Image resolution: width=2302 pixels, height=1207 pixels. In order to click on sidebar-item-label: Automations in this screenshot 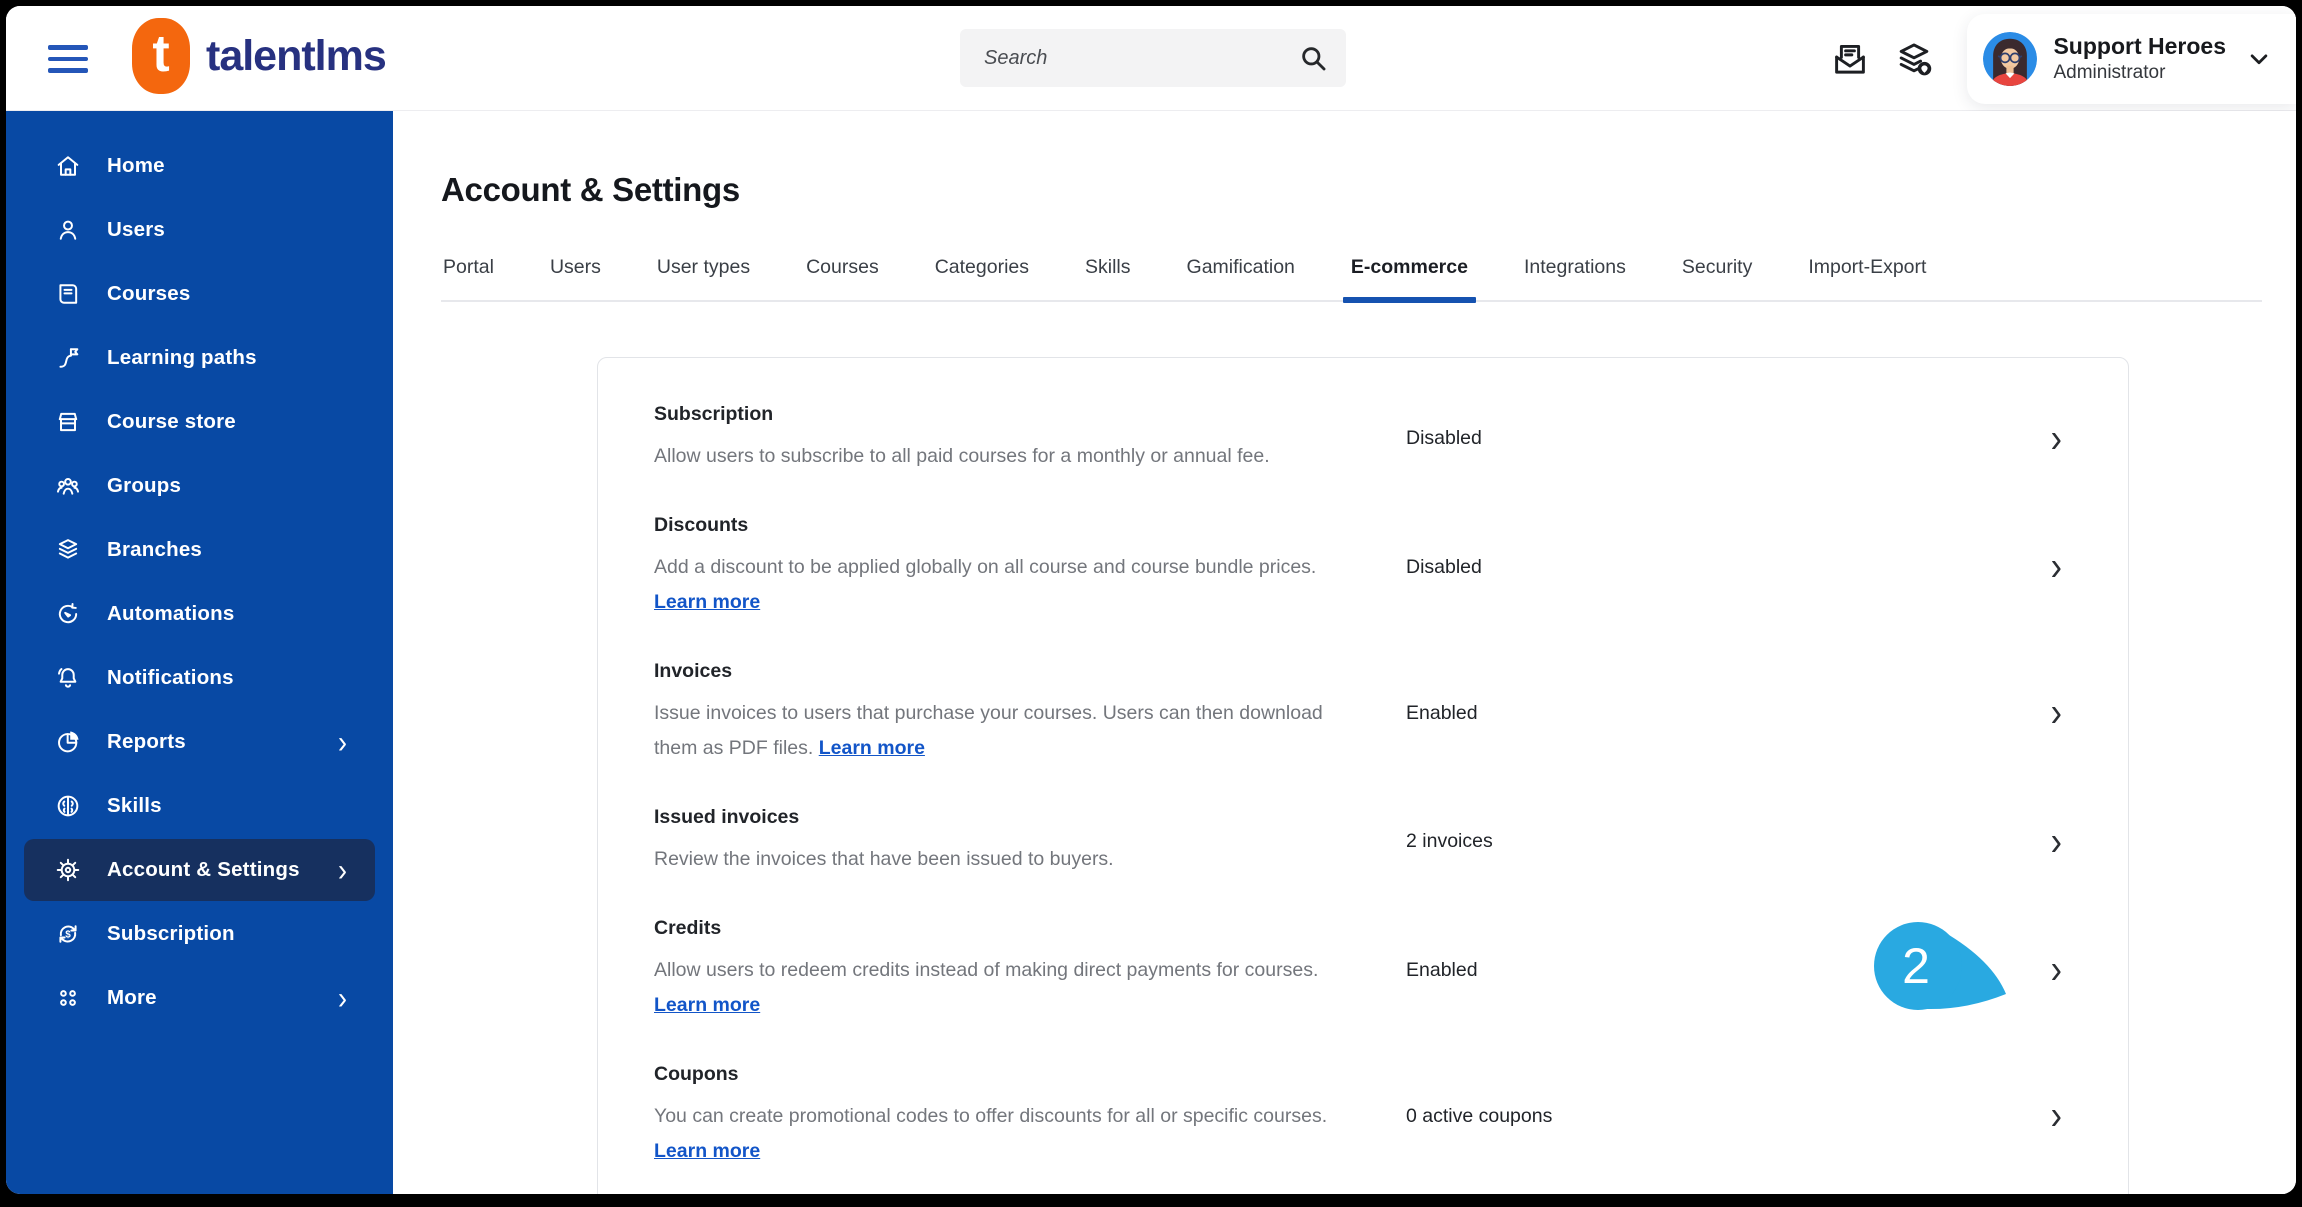, I will do `click(171, 613)`.